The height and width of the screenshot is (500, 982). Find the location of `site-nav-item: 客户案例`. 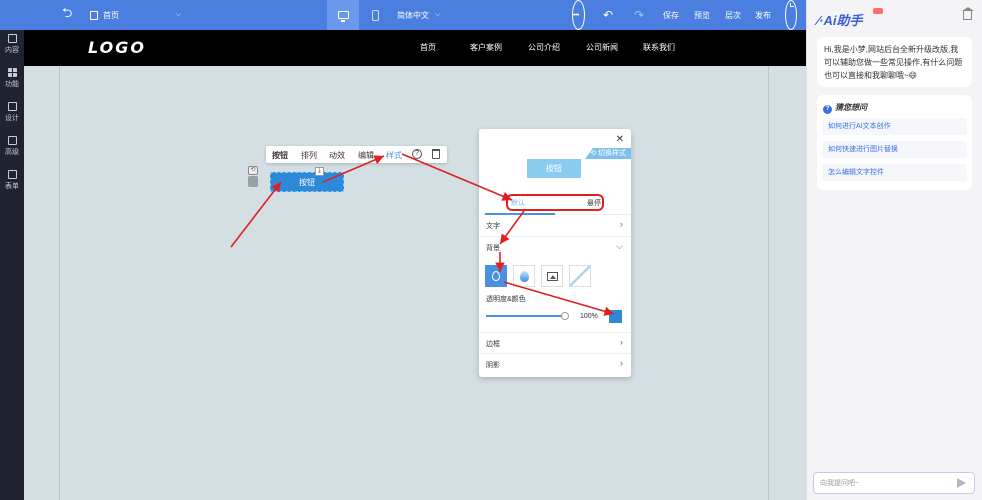

site-nav-item: 客户案例 is located at coordinates (486, 47).